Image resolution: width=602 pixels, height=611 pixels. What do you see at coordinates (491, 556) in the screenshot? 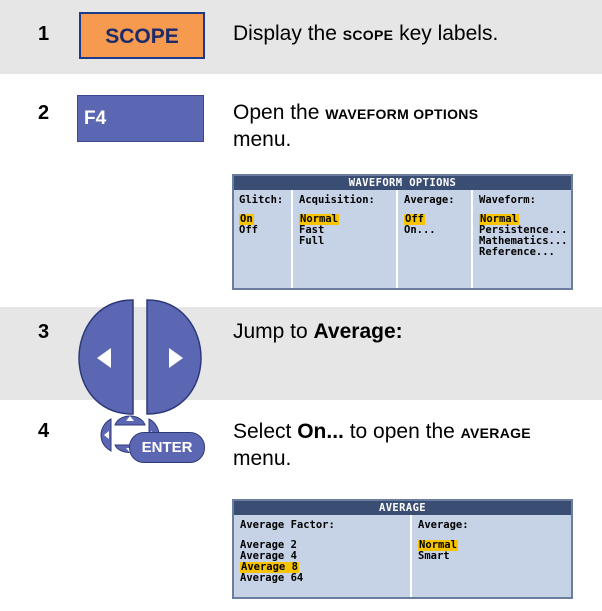
I see `average-mode-column: Average: Normal Smart` at bounding box center [491, 556].